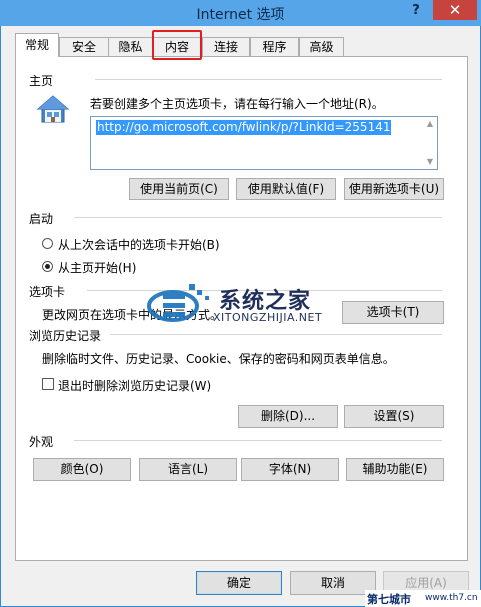 The height and width of the screenshot is (607, 481). I want to click on tab-security: 安全, so click(84, 46).